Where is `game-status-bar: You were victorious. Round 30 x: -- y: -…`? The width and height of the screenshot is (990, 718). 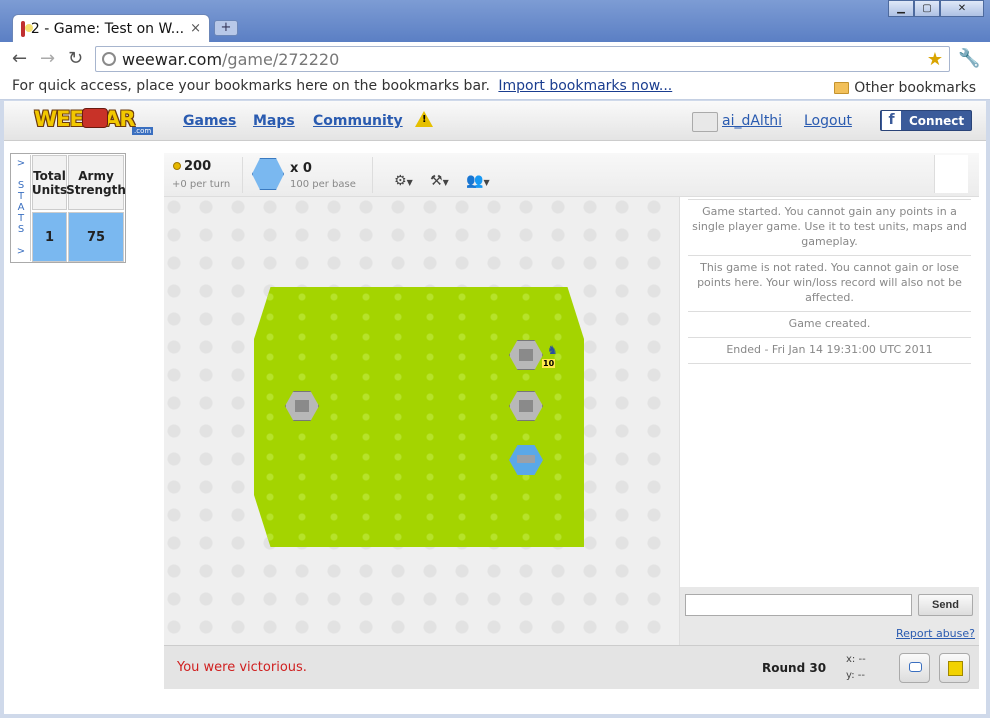
game-status-bar: You were victorious. Round 30 x: -- y: -… is located at coordinates (571, 667).